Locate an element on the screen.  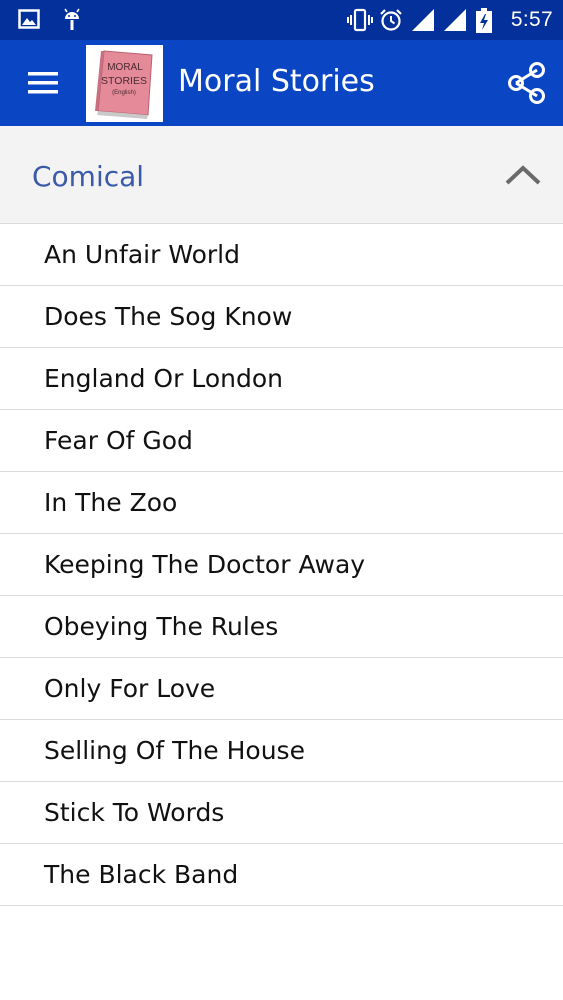
app-bar: MORAL STORIES (English) Moral Stories is located at coordinates (281, 83).